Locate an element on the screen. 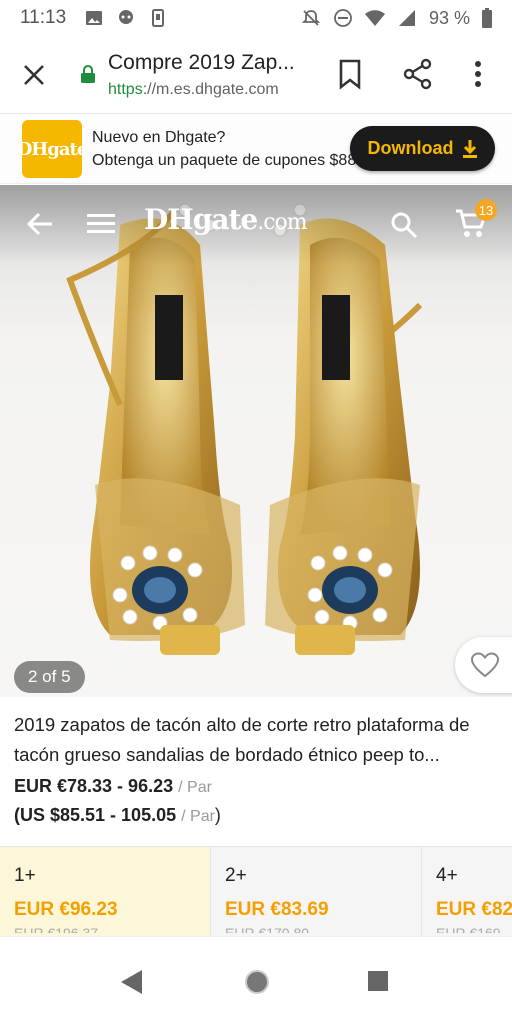  battery-icon is located at coordinates (487, 18).